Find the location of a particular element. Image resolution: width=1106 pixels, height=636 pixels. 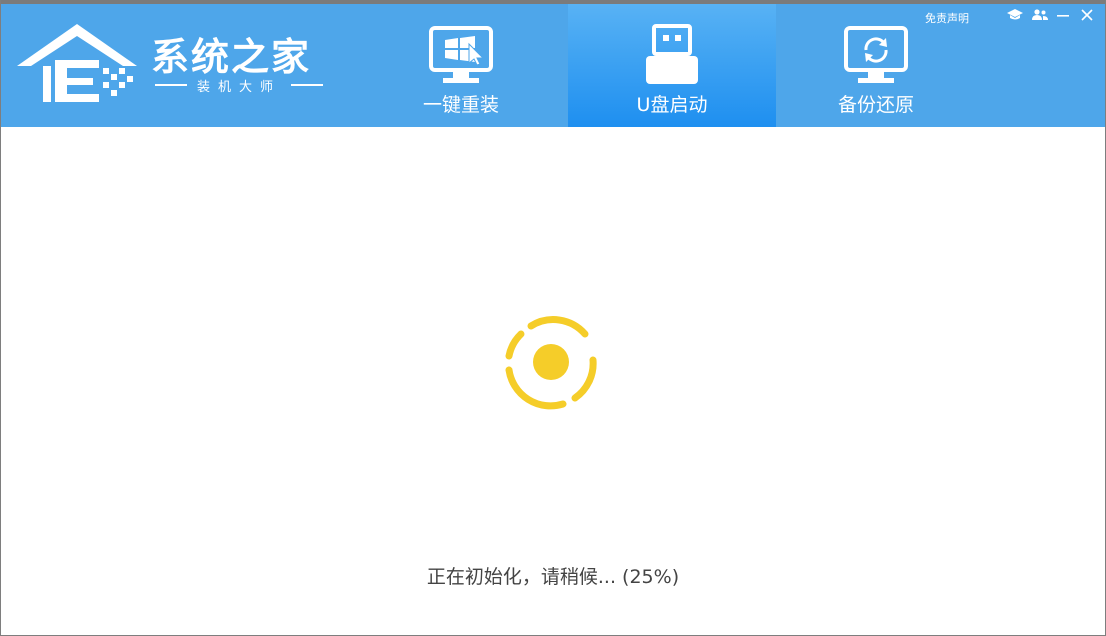

tab-label: U盘启动 is located at coordinates (672, 105).